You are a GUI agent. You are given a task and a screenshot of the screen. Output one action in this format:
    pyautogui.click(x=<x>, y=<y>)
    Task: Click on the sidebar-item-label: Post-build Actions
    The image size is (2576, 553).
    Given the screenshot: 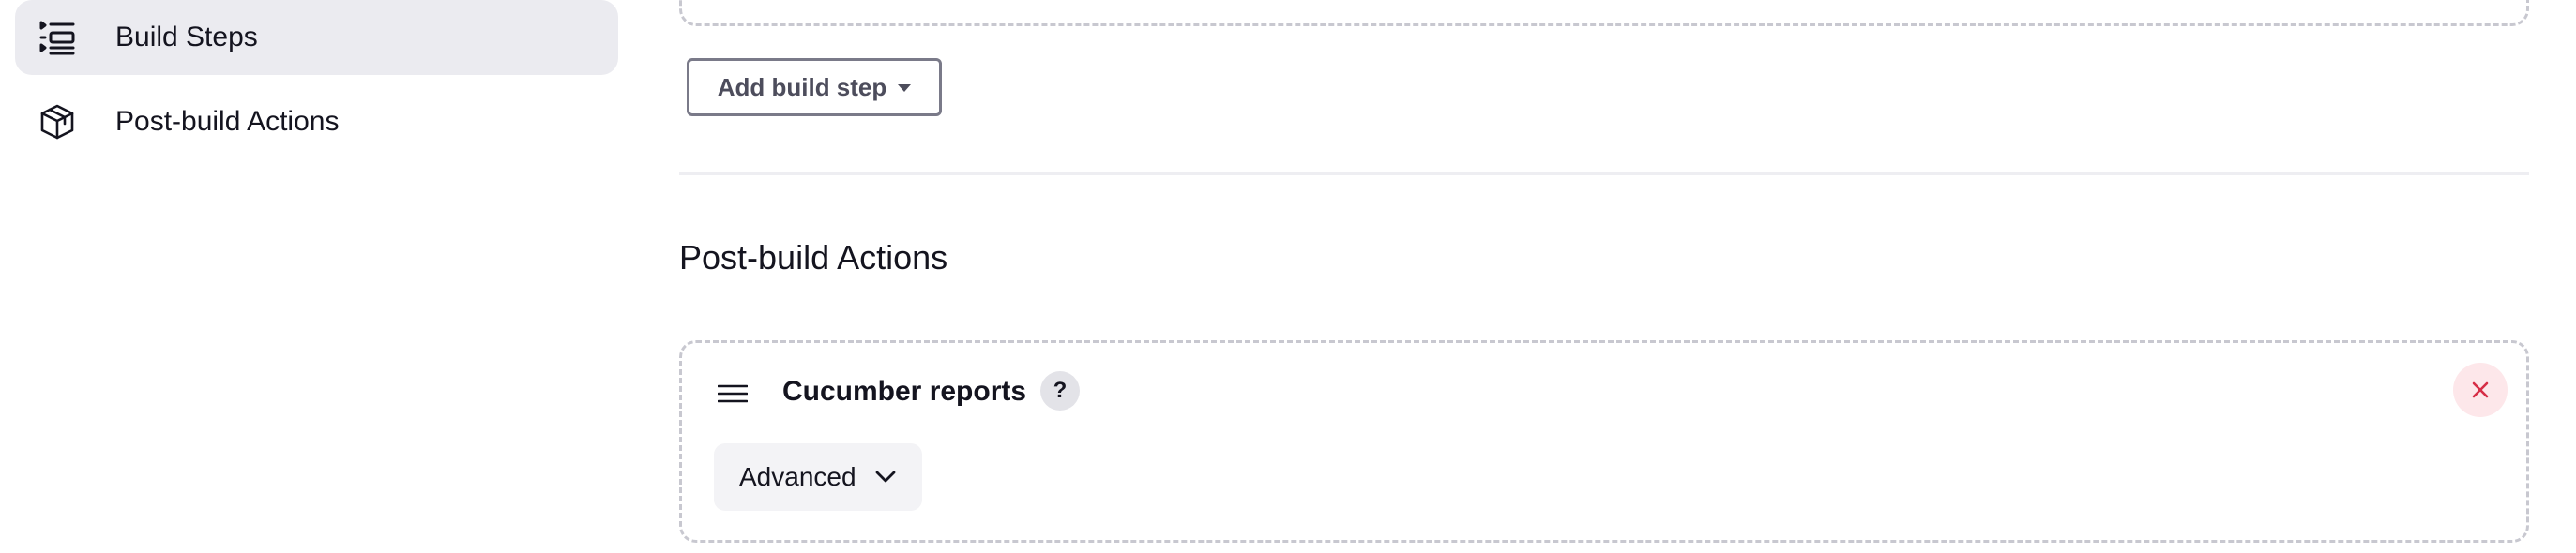 What is the action you would take?
    pyautogui.click(x=227, y=121)
    